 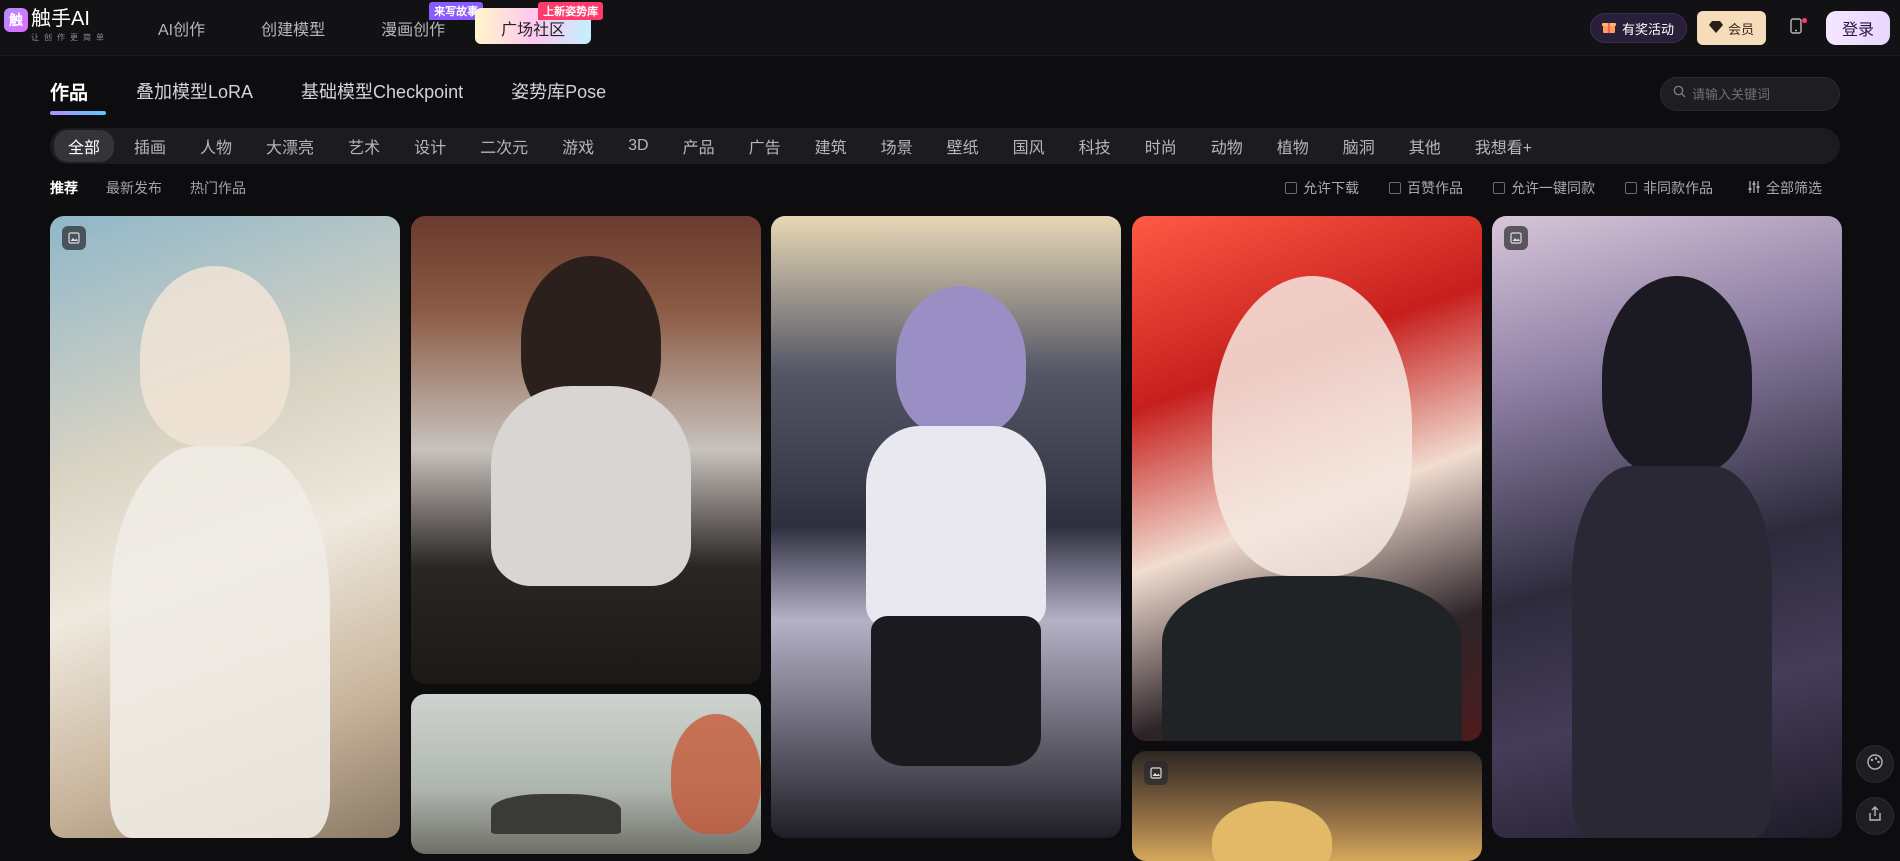 I want to click on filter-label: 允许下载, so click(x=1331, y=188).